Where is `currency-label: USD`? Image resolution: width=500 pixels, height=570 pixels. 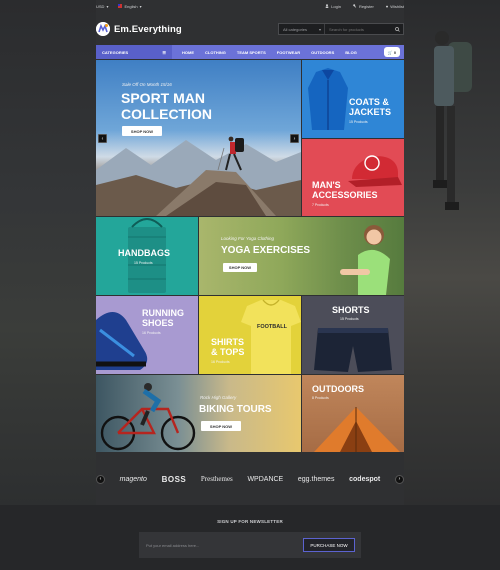
currency-label: USD is located at coordinates (100, 6).